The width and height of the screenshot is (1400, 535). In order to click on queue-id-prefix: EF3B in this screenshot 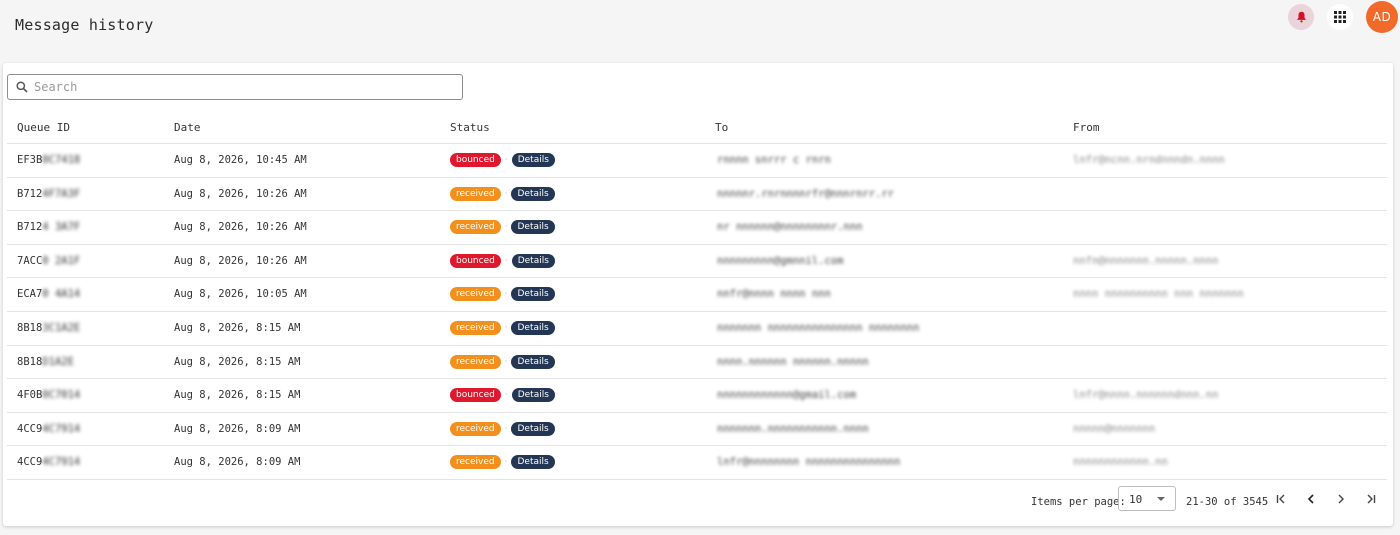, I will do `click(30, 160)`.